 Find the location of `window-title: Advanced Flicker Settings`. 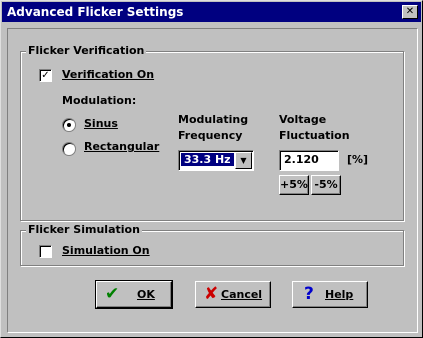

window-title: Advanced Flicker Settings is located at coordinates (95, 12).